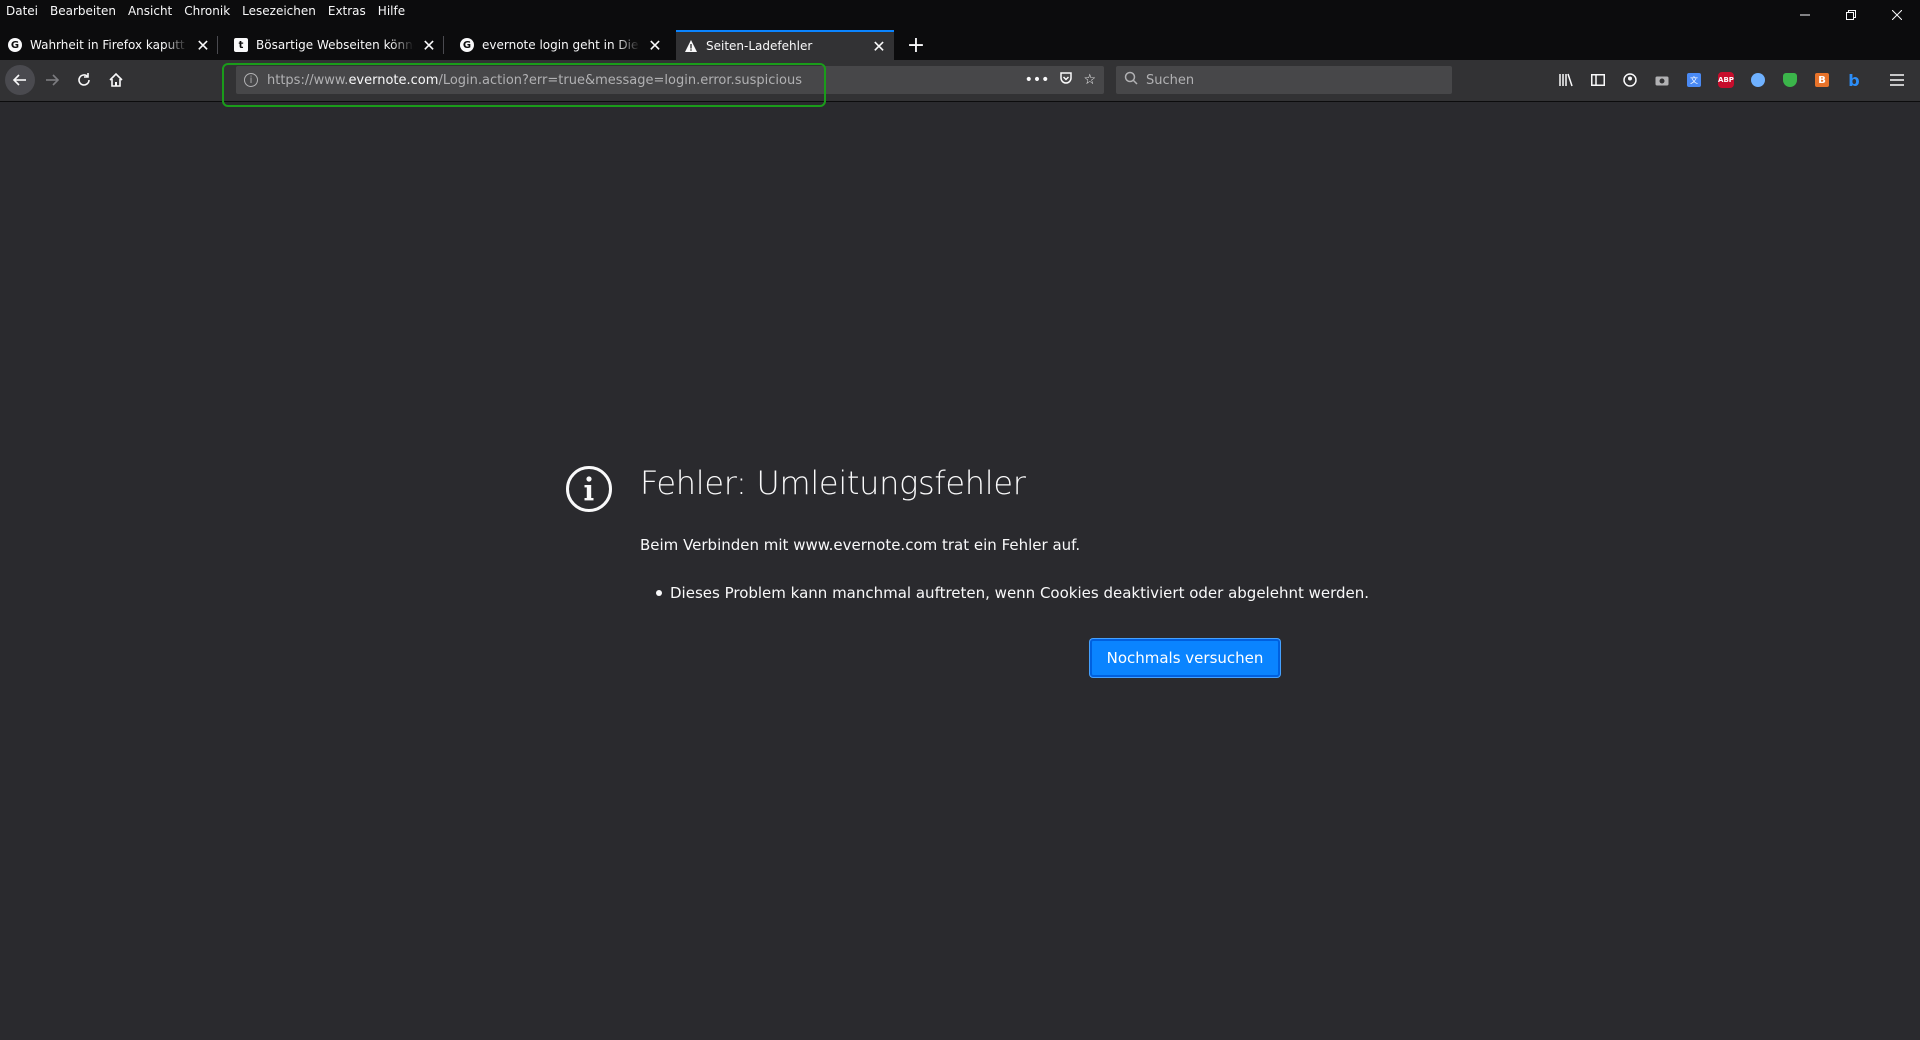  Describe the element at coordinates (22, 11) in the screenshot. I see `menu-datei: Datei` at that location.